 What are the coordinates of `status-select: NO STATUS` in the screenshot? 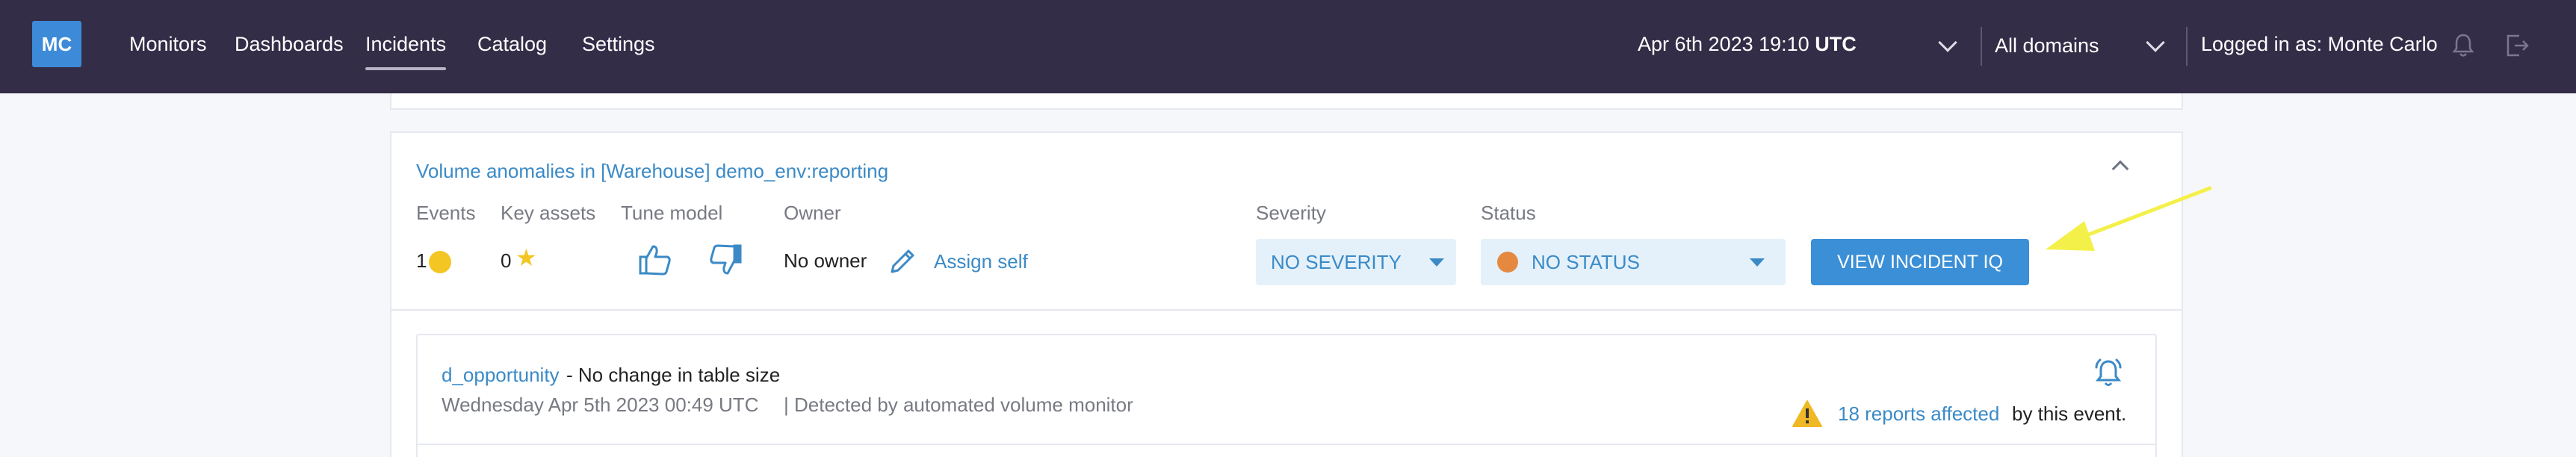 It's located at (1633, 262).